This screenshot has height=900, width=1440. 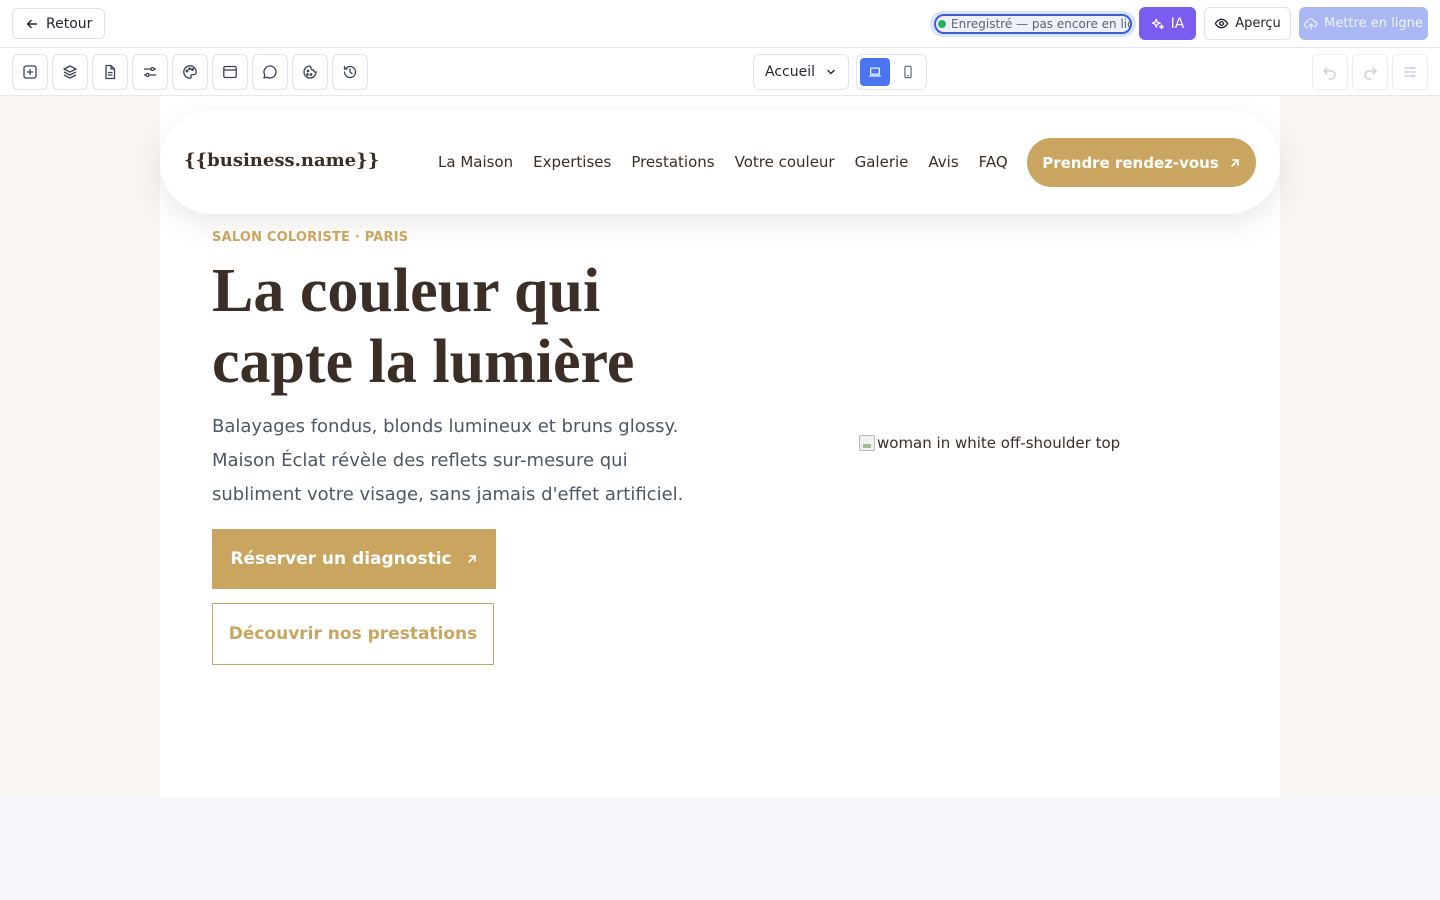 What do you see at coordinates (1258, 23) in the screenshot?
I see `preview-button-label: Aperçu` at bounding box center [1258, 23].